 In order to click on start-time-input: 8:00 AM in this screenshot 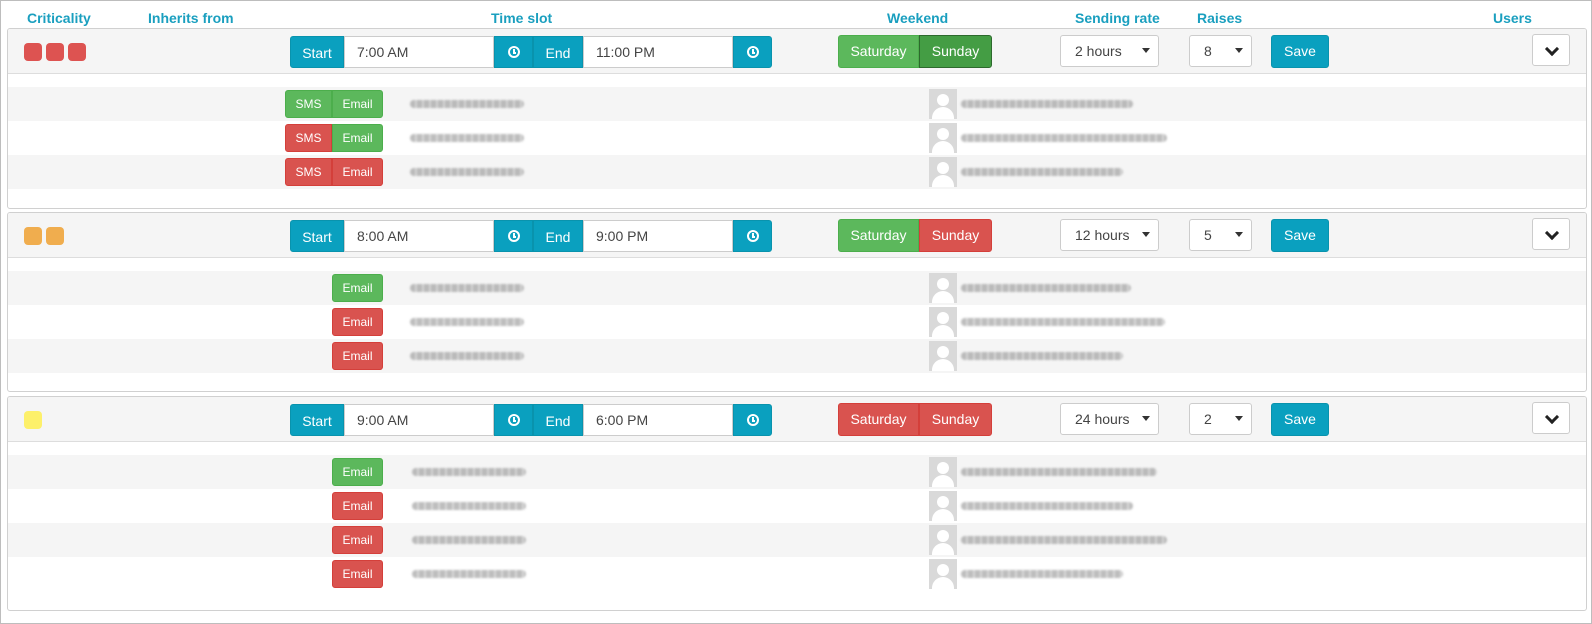, I will do `click(419, 236)`.